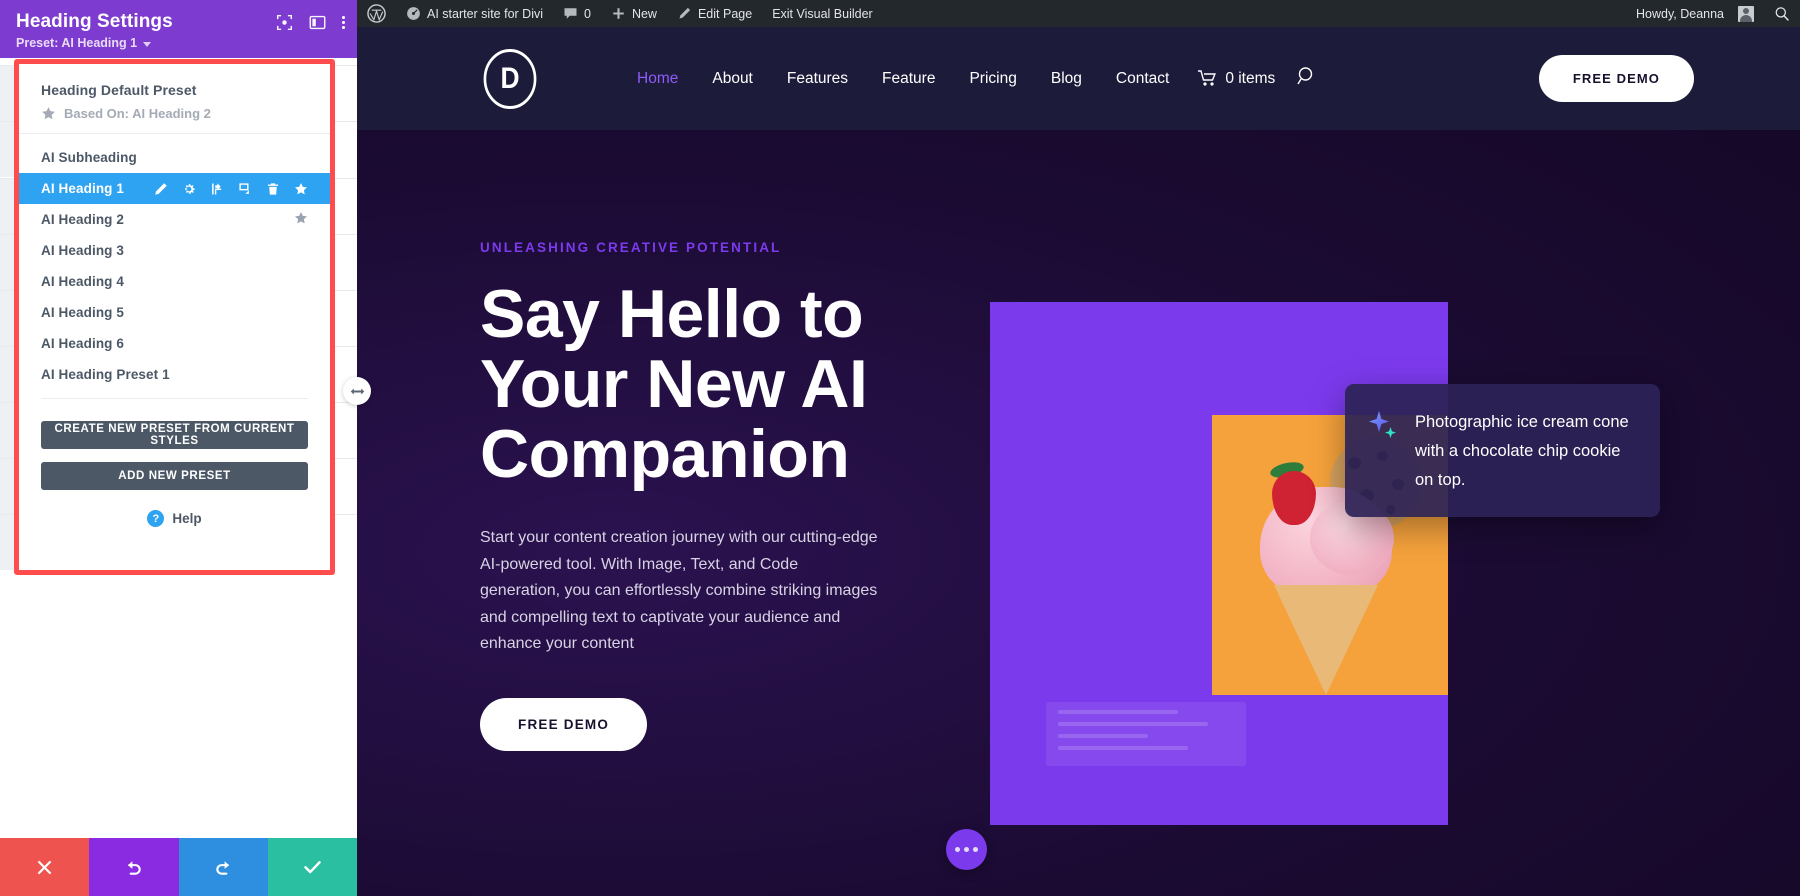 This screenshot has height=896, width=1800. Describe the element at coordinates (587, 13) in the screenshot. I see `wp-comments-count: 0` at that location.